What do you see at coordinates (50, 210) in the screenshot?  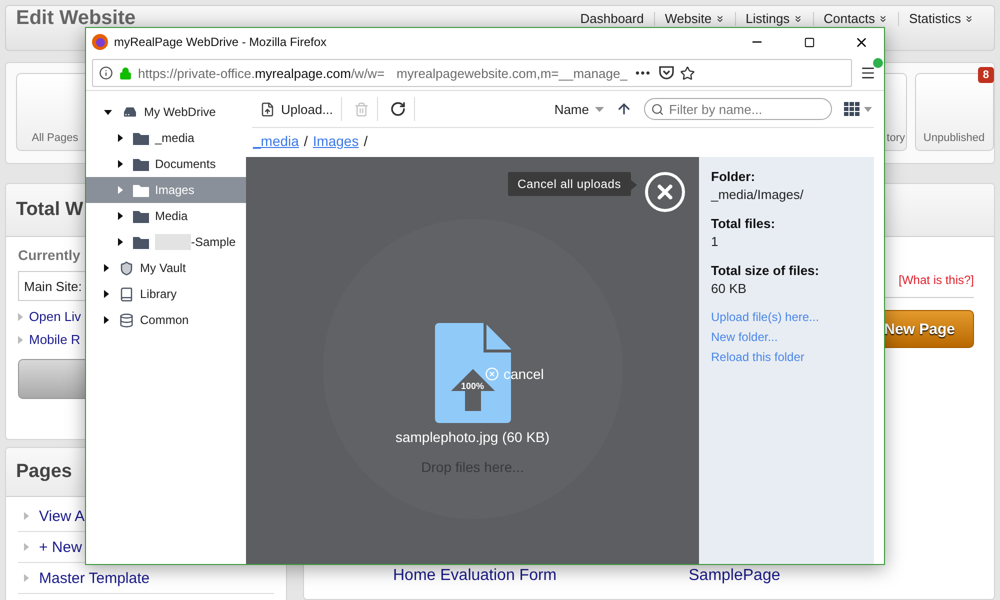 I see `card-title: Total W` at bounding box center [50, 210].